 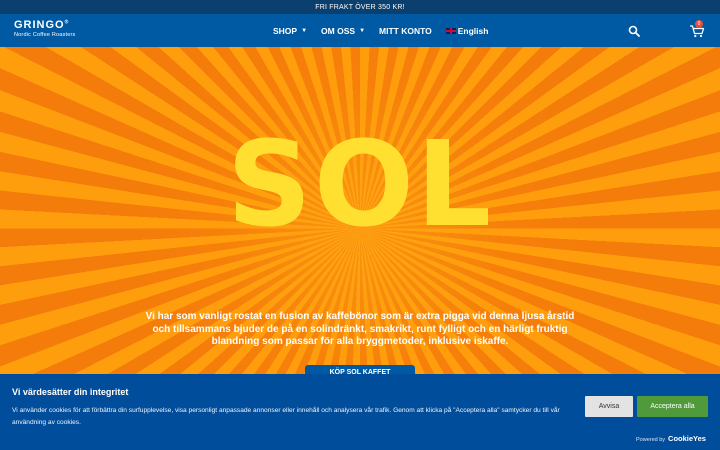 I want to click on menu-item-om-oss: OM OSS ▼, so click(x=343, y=31).